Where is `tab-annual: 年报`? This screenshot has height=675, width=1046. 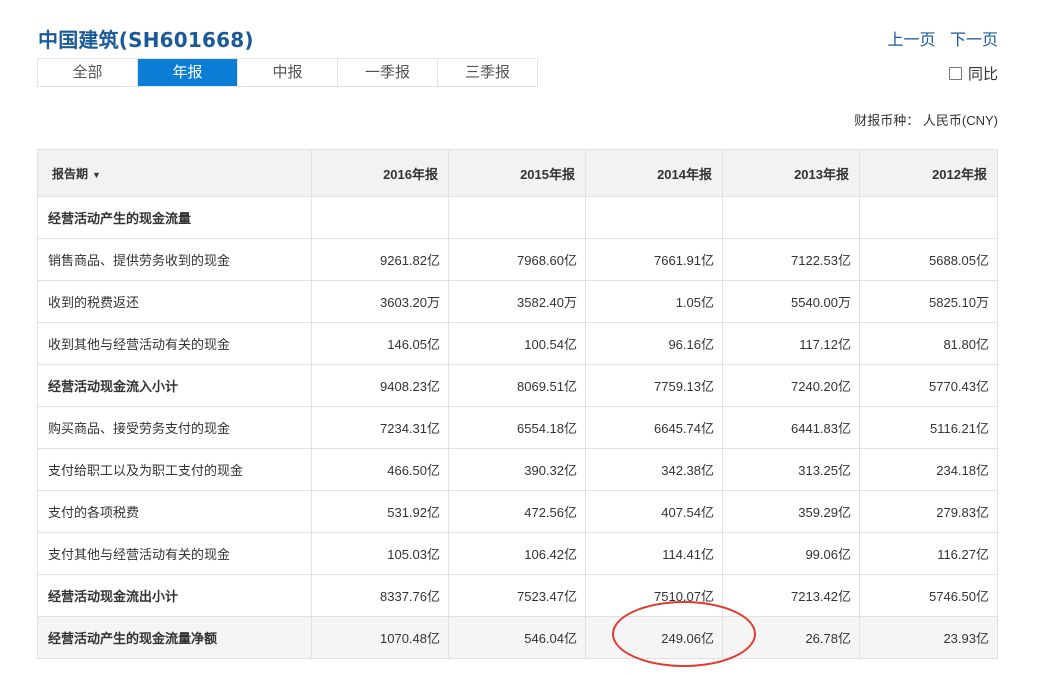 tab-annual: 年报 is located at coordinates (188, 72).